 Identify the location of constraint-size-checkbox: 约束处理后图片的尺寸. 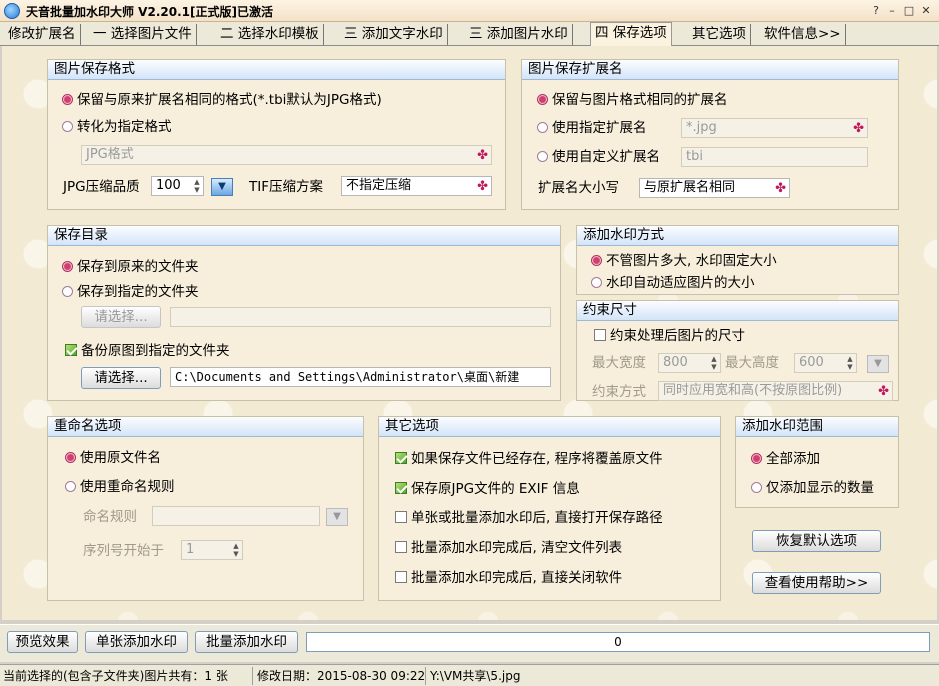
(669, 336).